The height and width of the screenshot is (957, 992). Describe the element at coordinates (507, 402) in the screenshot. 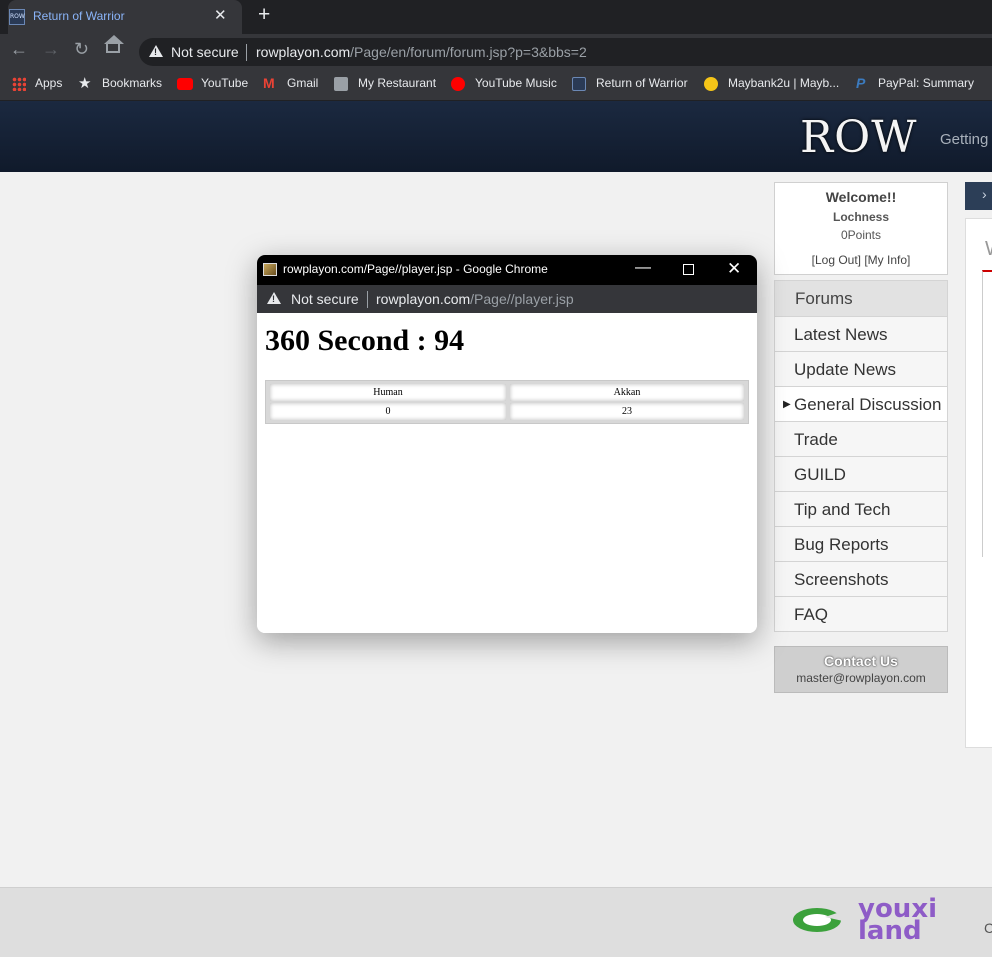

I see `score-table: Human Akkan 0 23` at that location.